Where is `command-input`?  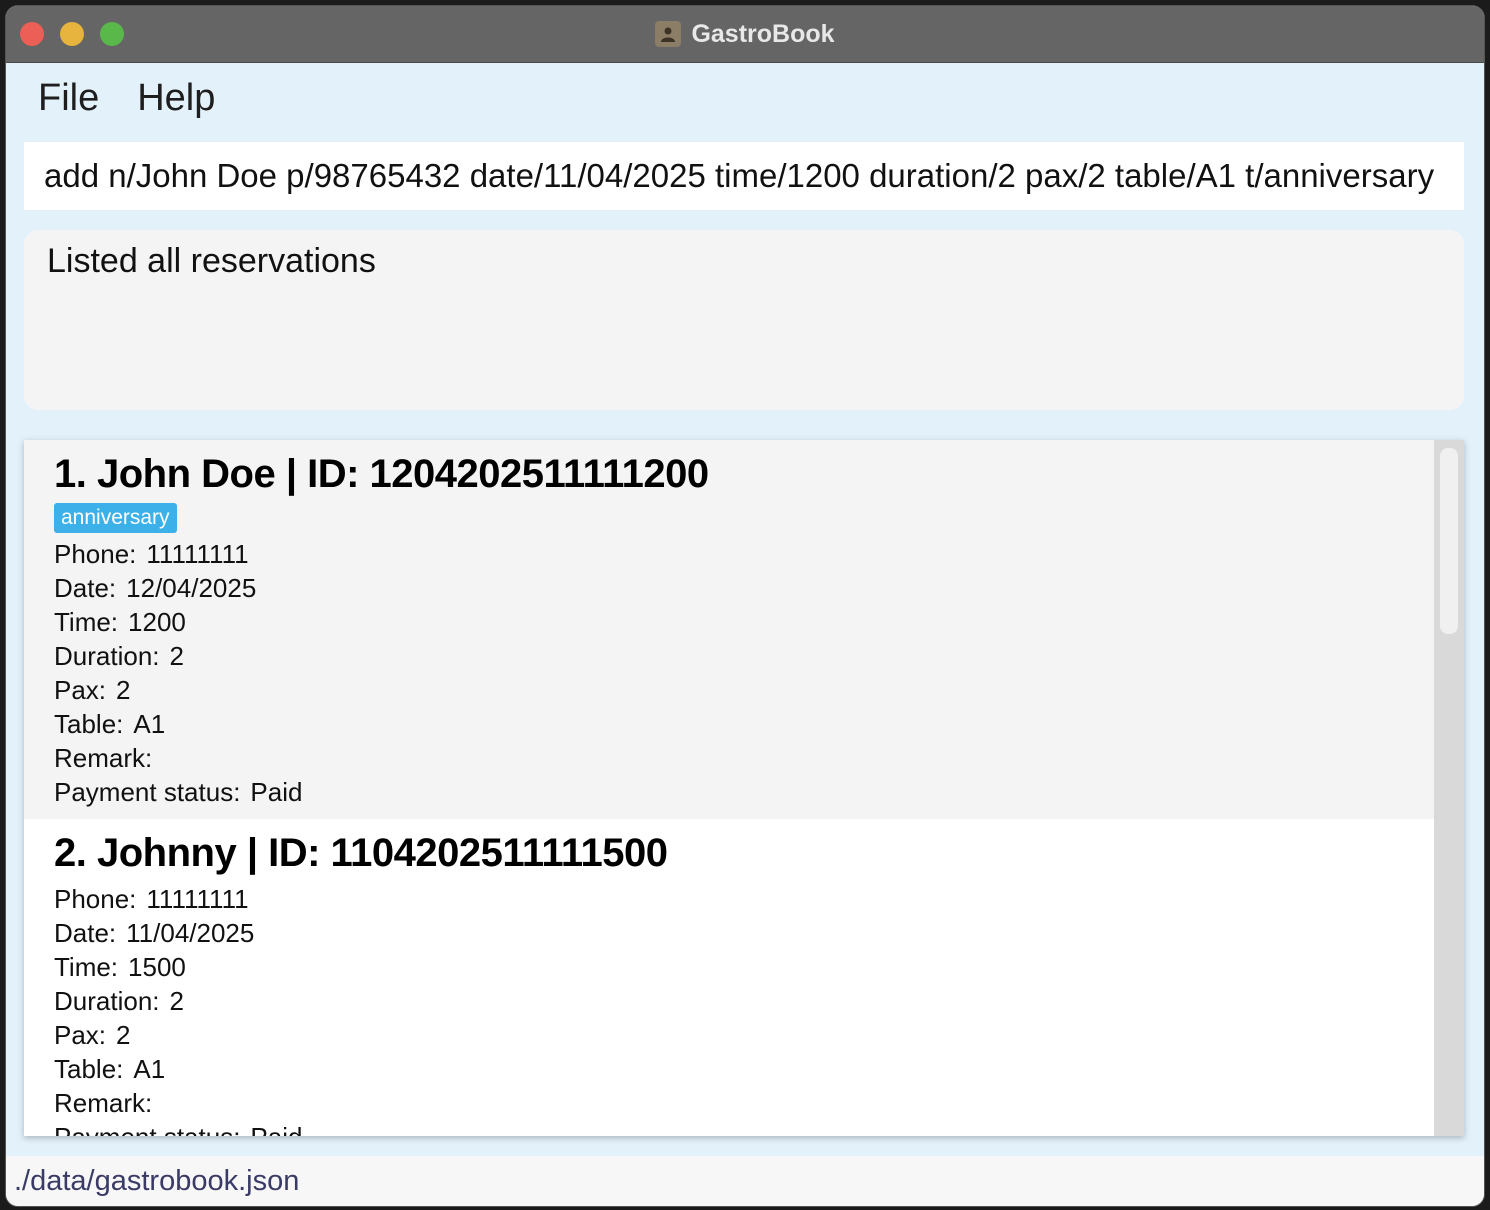
command-input is located at coordinates (744, 176).